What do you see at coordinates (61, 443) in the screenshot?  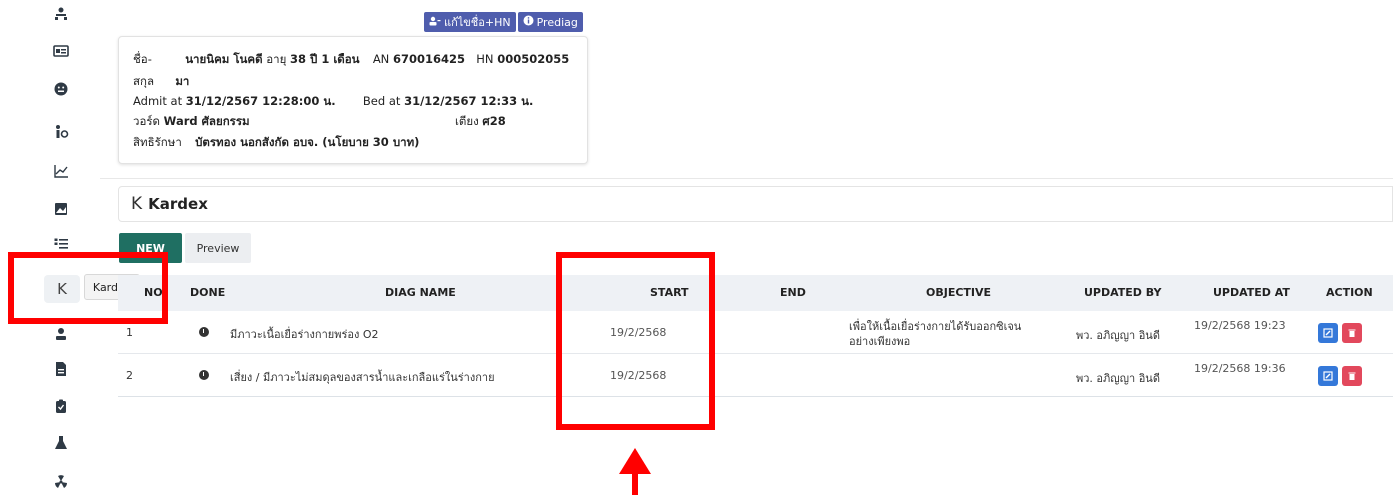 I see `flask-icon` at bounding box center [61, 443].